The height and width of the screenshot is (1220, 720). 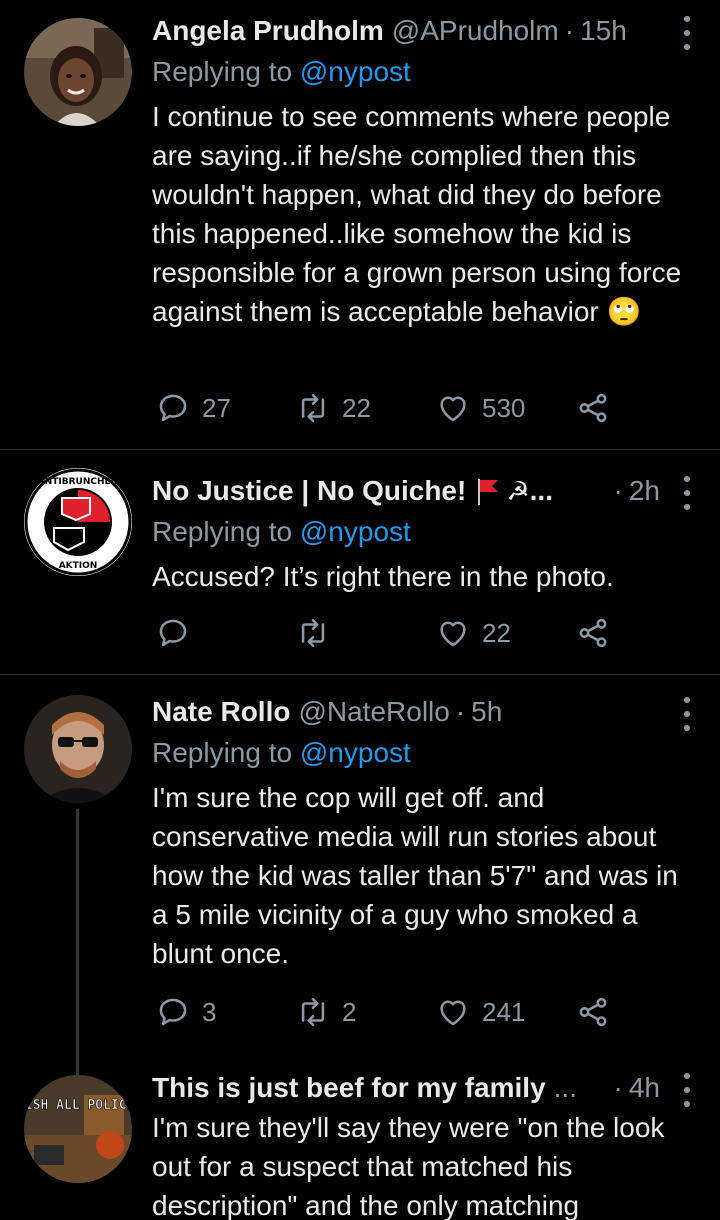 I want to click on timestamp: 2h, so click(x=644, y=491).